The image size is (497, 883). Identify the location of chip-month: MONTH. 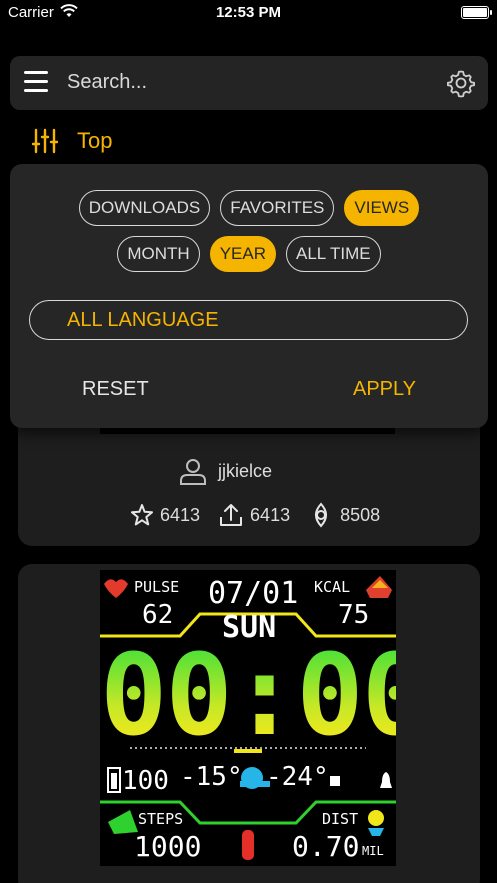
(158, 254).